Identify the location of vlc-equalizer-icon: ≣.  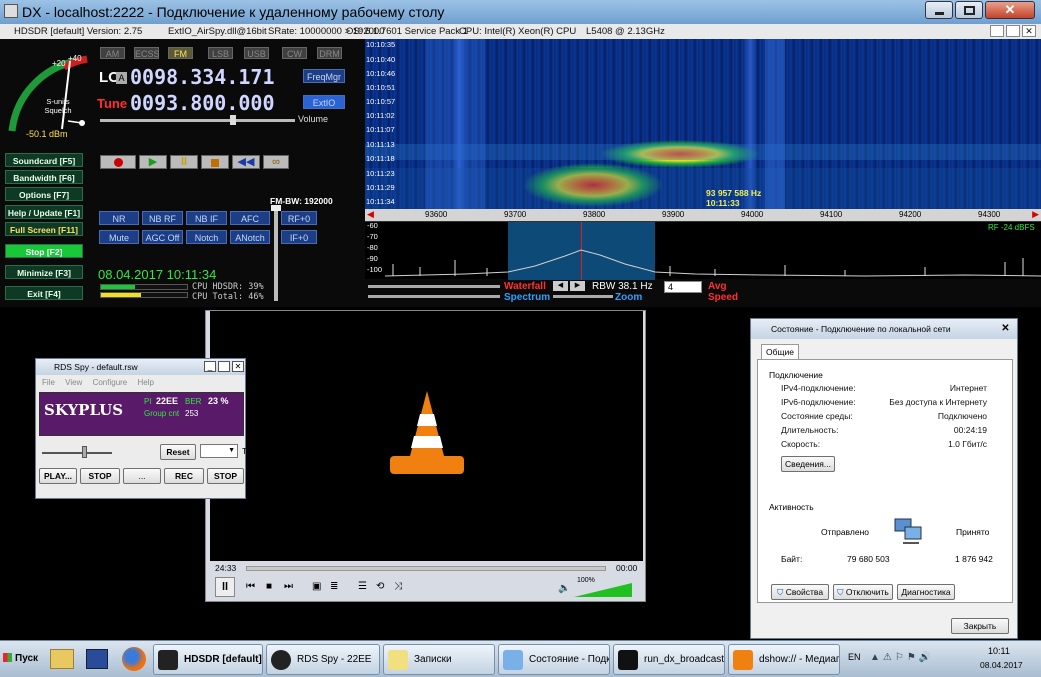
(334, 586).